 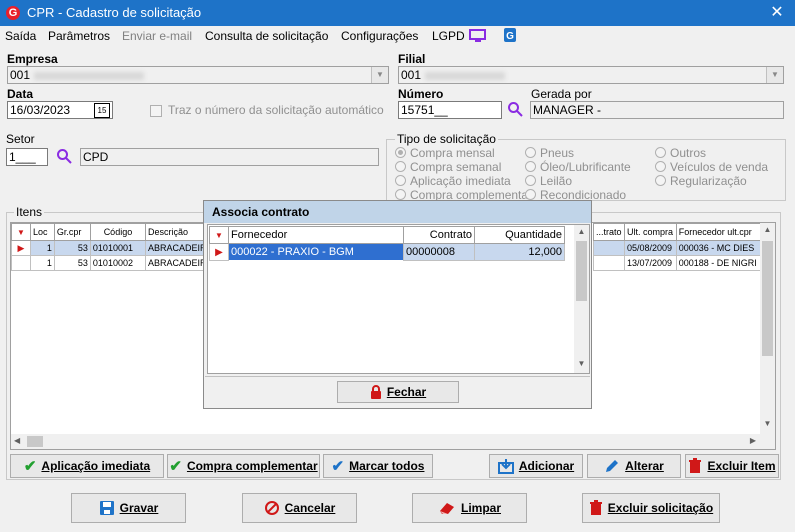 What do you see at coordinates (27, 157) in the screenshot?
I see `setor-field: 1___` at bounding box center [27, 157].